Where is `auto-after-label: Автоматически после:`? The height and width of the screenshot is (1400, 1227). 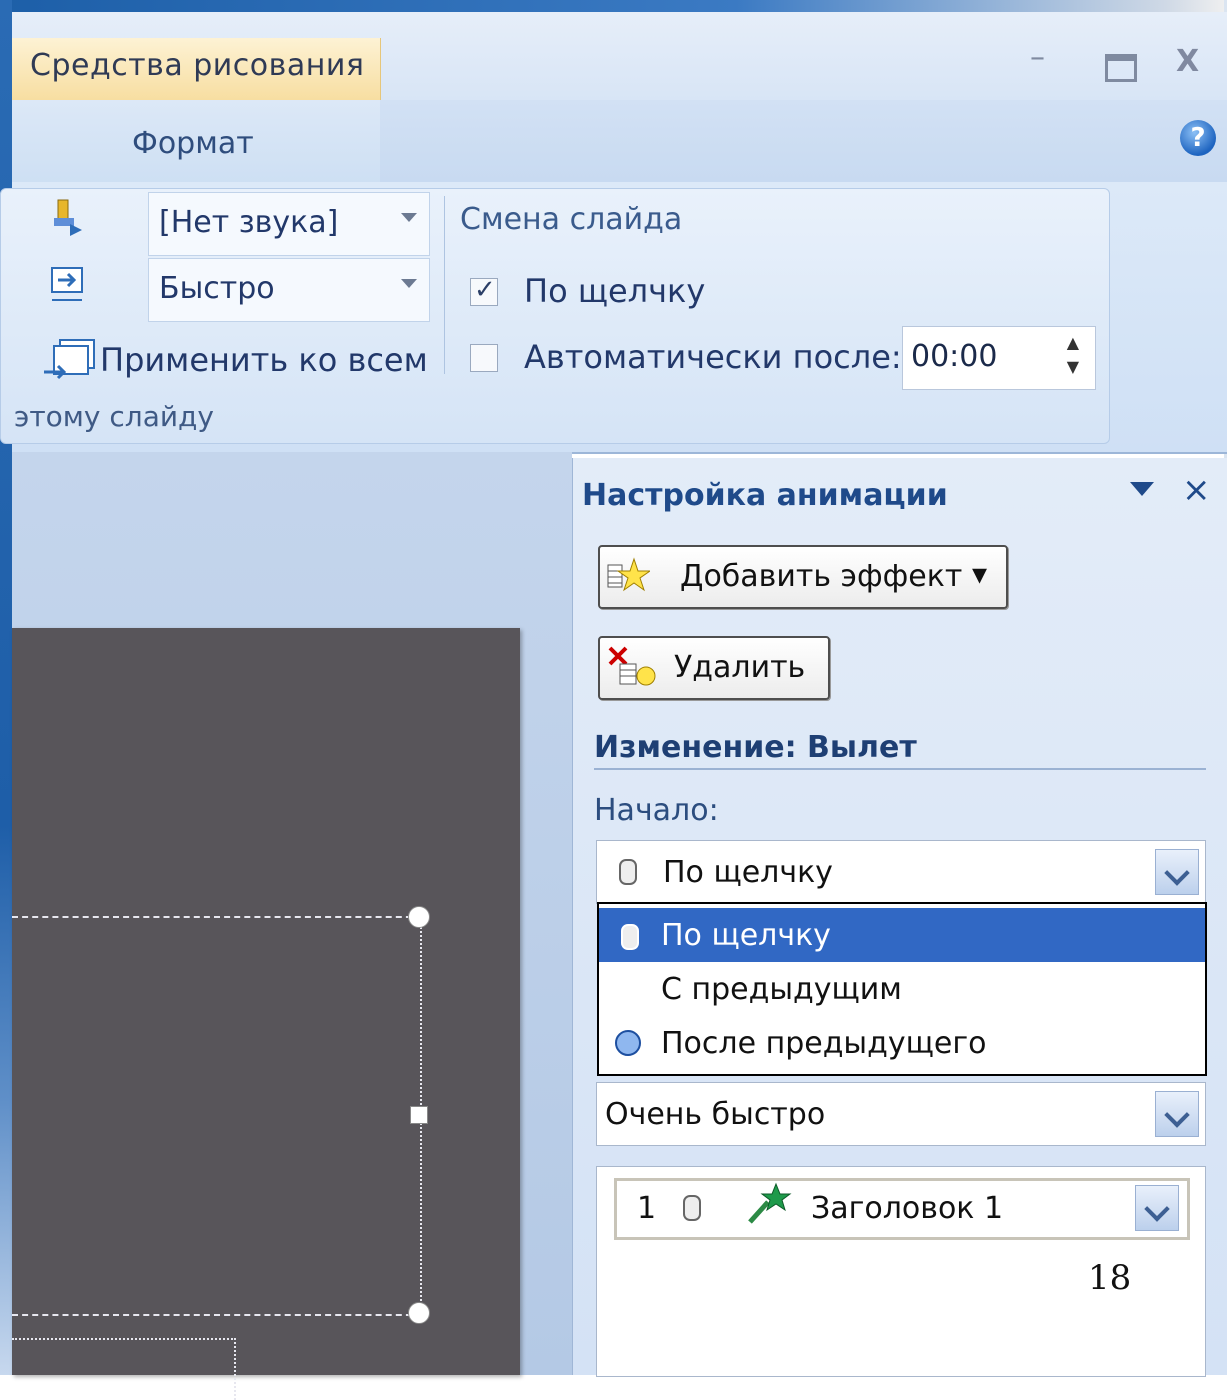 auto-after-label: Автоматически после: is located at coordinates (713, 357).